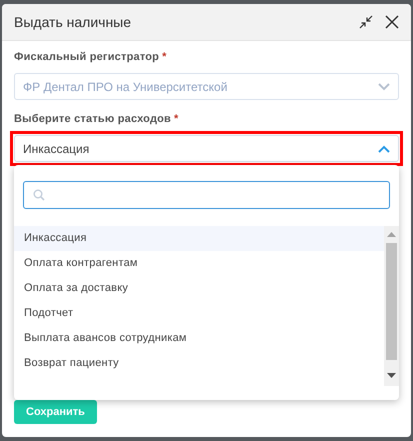 Image resolution: width=413 pixels, height=441 pixels. What do you see at coordinates (392, 22) in the screenshot?
I see `close-icon` at bounding box center [392, 22].